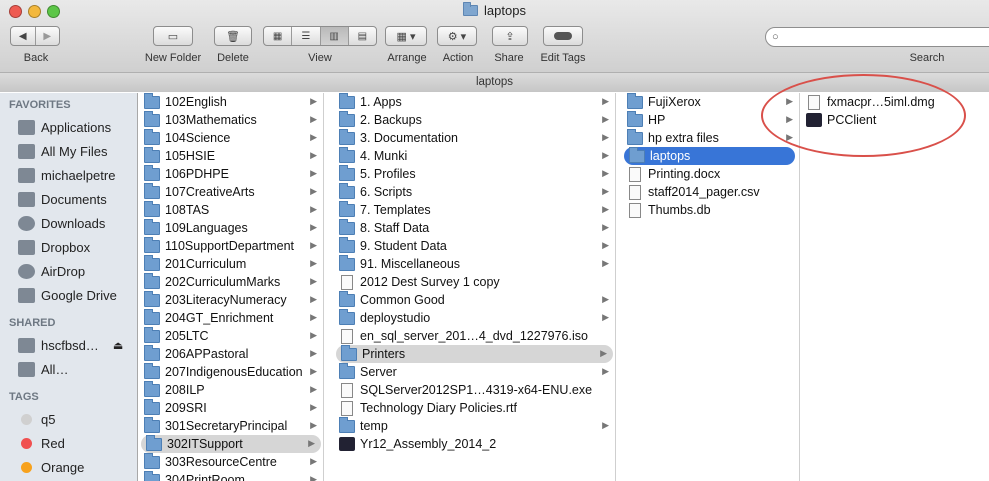 Image resolution: width=989 pixels, height=481 pixels. Describe the element at coordinates (474, 102) in the screenshot. I see `list-item: 1. Apps ▶` at that location.